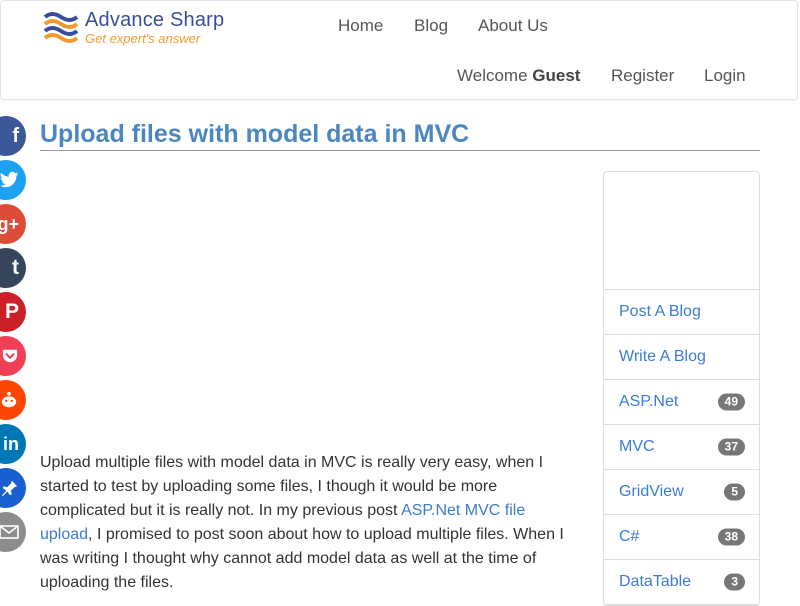  I want to click on sidebar-item-aspnet: ASP.Net 49, so click(681, 402).